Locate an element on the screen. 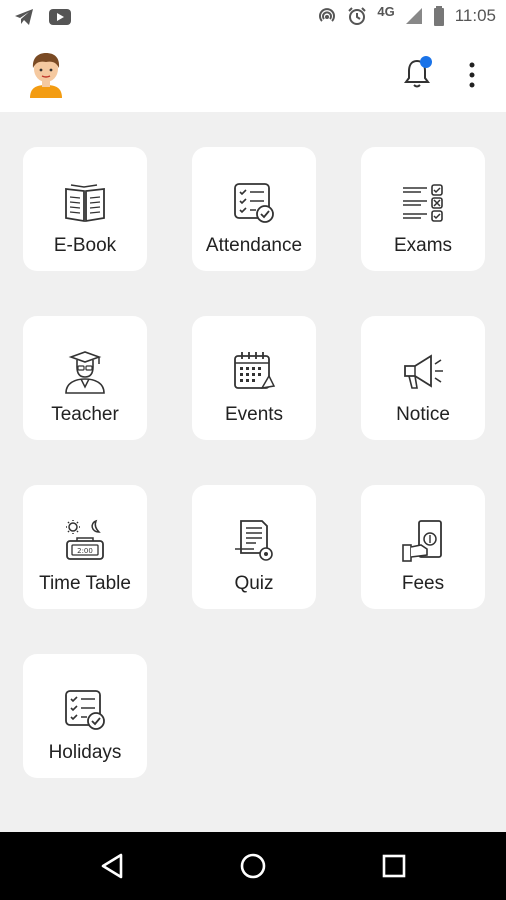  signal-icon is located at coordinates (413, 16).